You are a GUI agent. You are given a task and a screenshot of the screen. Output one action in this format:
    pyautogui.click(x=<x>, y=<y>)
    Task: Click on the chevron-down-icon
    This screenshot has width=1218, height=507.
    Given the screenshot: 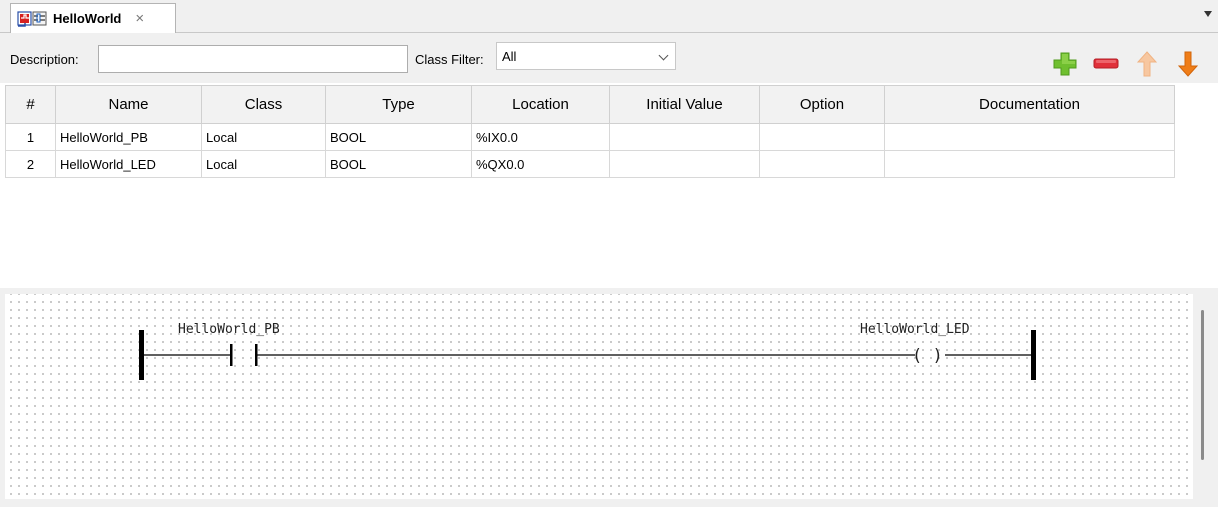 What is the action you would take?
    pyautogui.click(x=663, y=55)
    